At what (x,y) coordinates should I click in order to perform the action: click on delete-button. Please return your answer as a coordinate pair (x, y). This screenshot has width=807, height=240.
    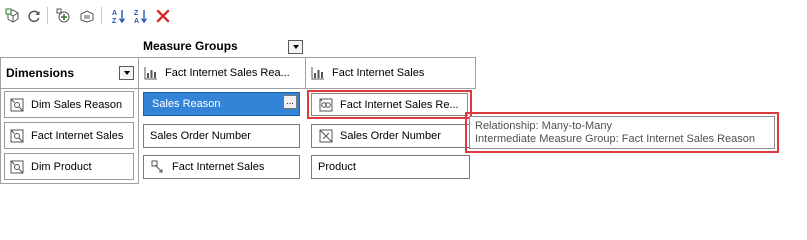
    Looking at the image, I should click on (163, 16).